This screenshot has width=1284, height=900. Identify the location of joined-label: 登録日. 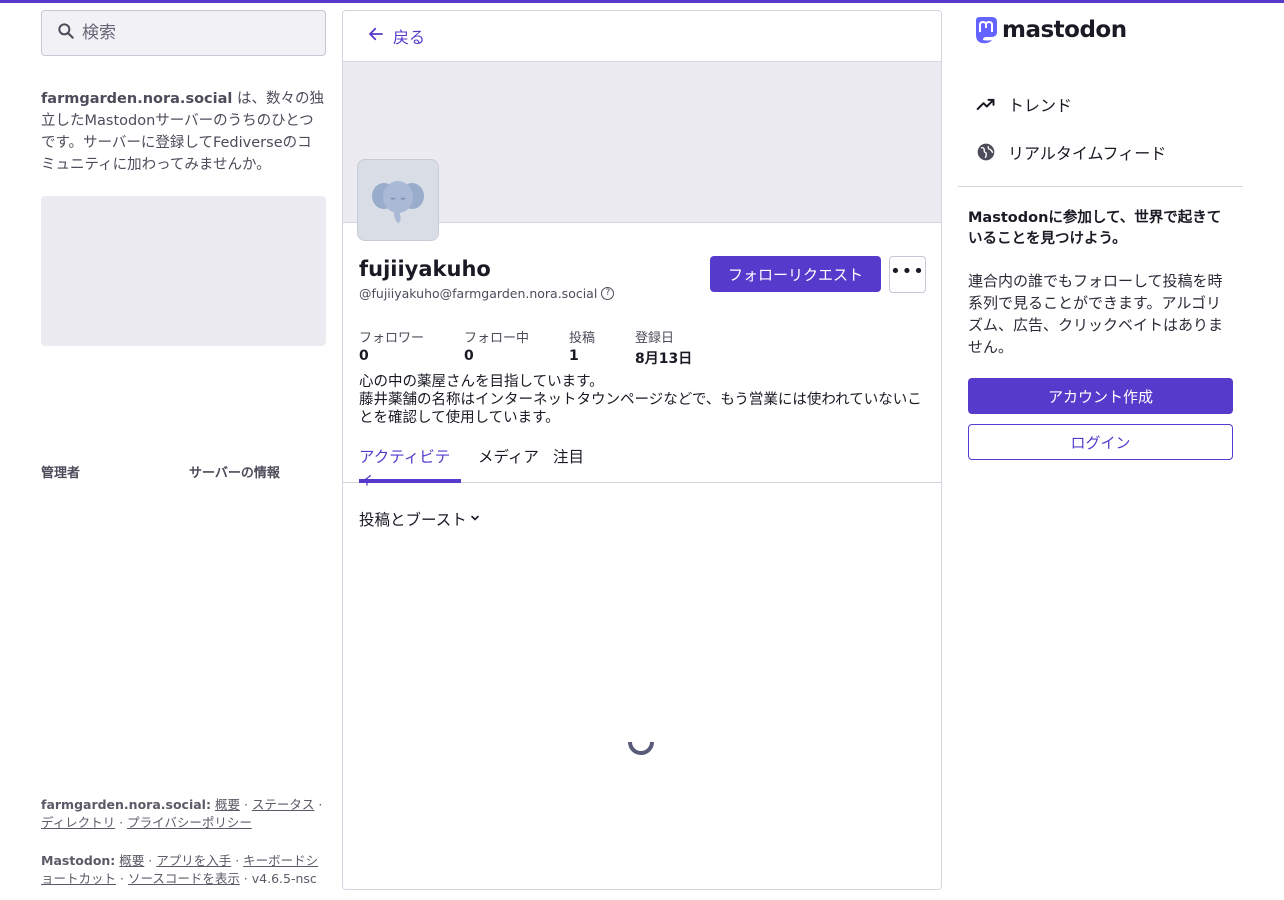
(655, 338).